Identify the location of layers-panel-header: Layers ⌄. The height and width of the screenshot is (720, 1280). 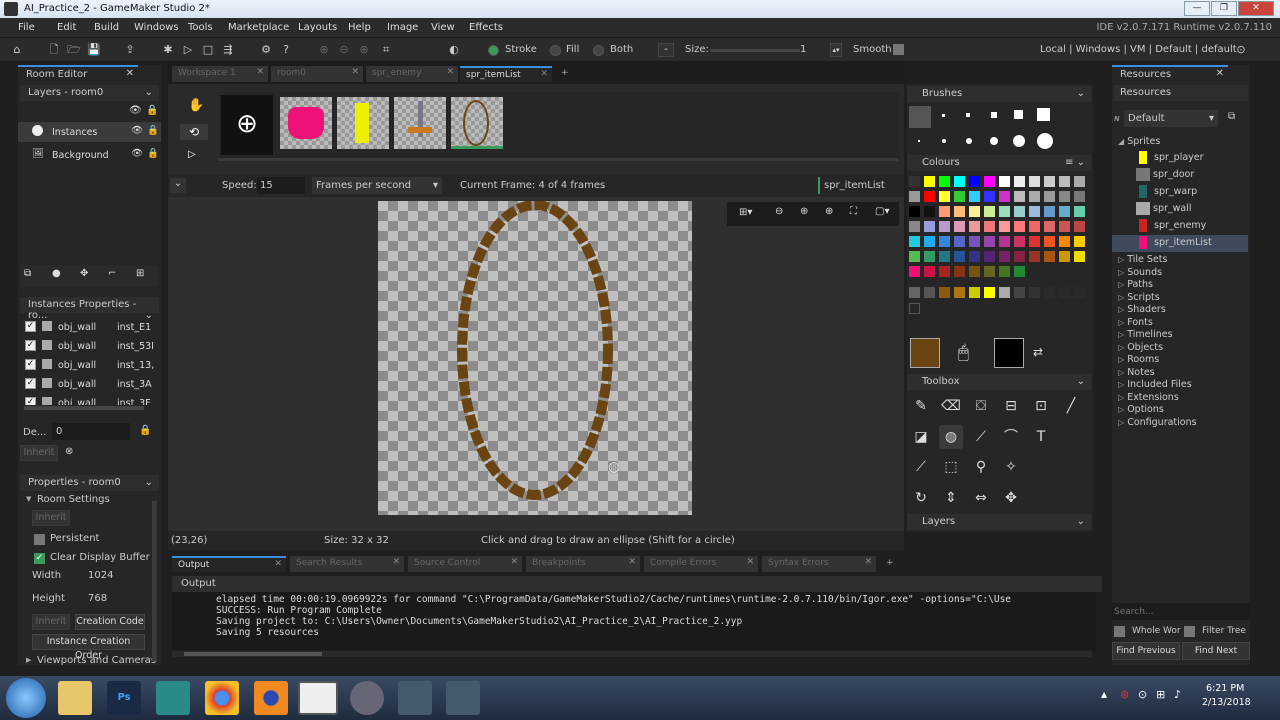
(999, 522).